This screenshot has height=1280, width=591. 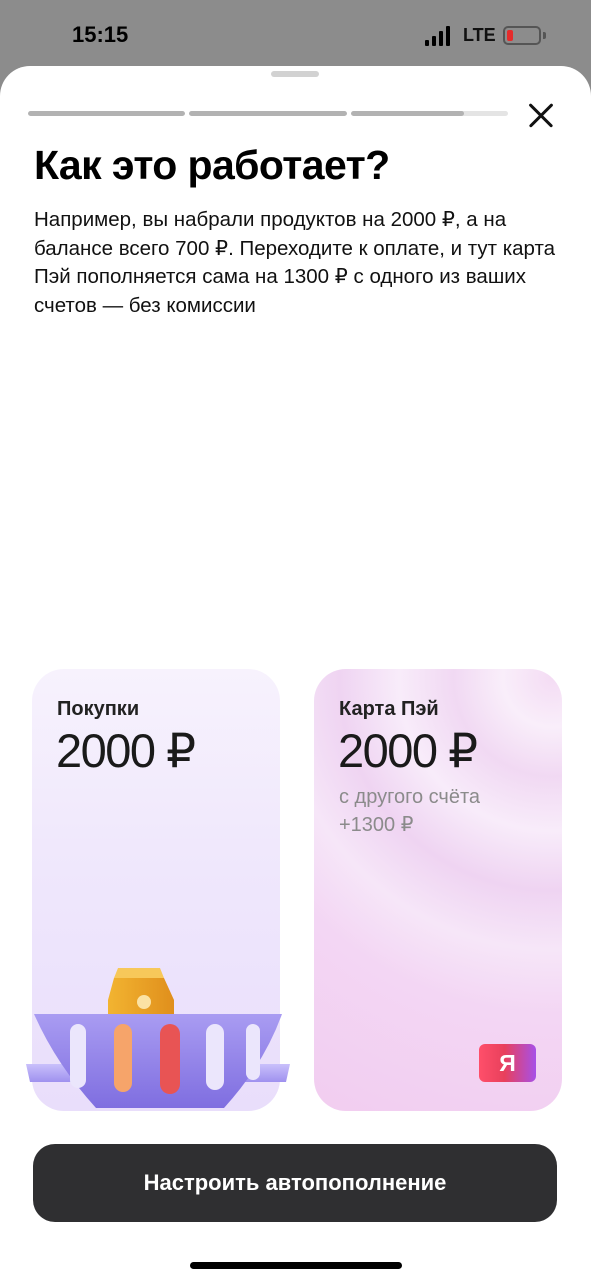 I want to click on purchases-label: Покупки, so click(x=98, y=709).